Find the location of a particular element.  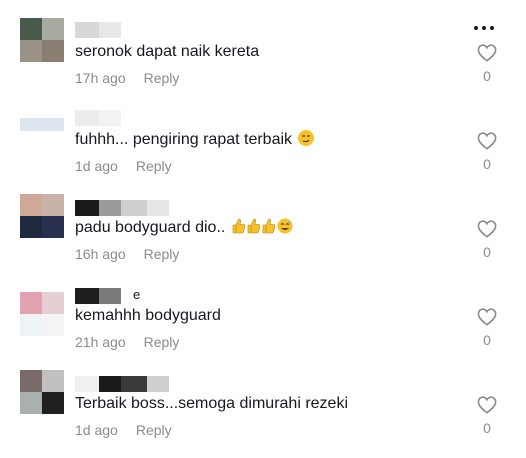

comment-meta: 21h ago Reply is located at coordinates (127, 342).